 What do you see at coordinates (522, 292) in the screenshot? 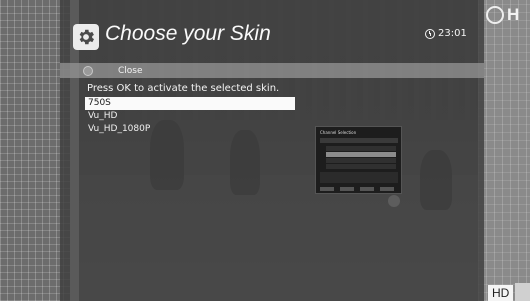
I see `hd-badge-tail` at bounding box center [522, 292].